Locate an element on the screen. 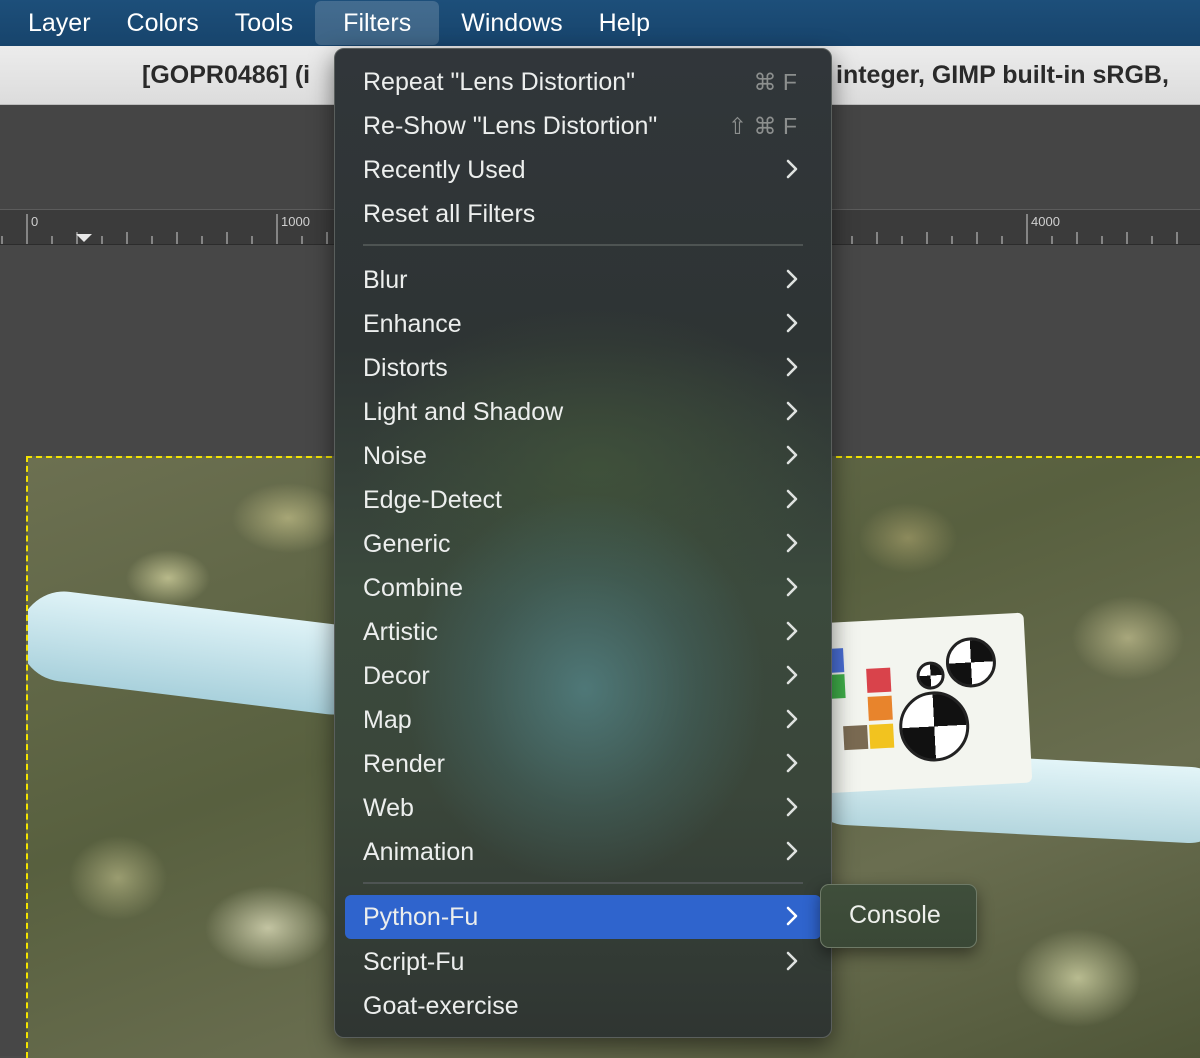 Image resolution: width=1200 pixels, height=1058 pixels. menu-item-script-fu: Script-Fu is located at coordinates (583, 962).